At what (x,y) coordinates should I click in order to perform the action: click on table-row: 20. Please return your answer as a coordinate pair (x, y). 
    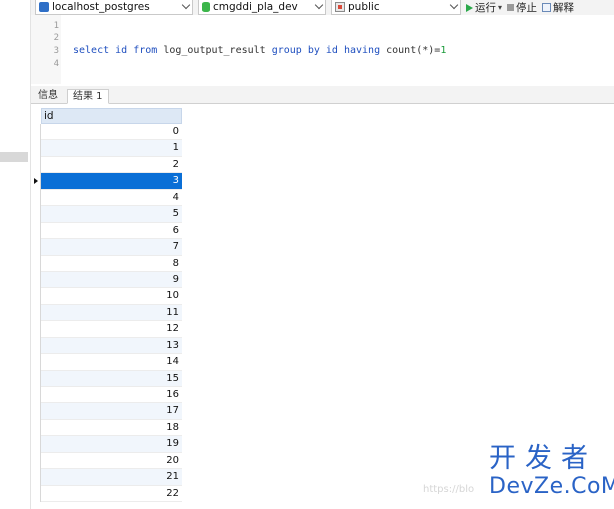
    Looking at the image, I should click on (107, 461).